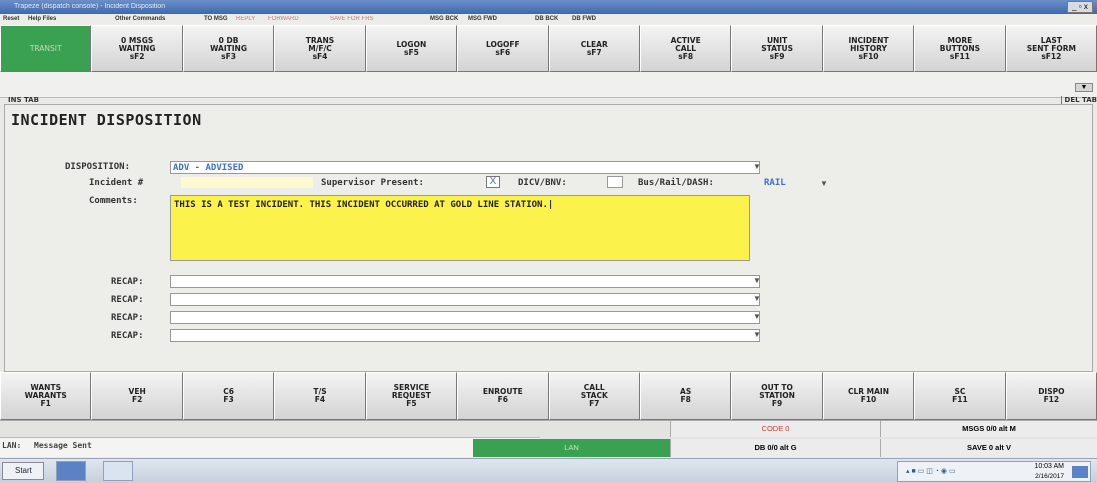  I want to click on disposition-dropdown-icon: ▼, so click(757, 166).